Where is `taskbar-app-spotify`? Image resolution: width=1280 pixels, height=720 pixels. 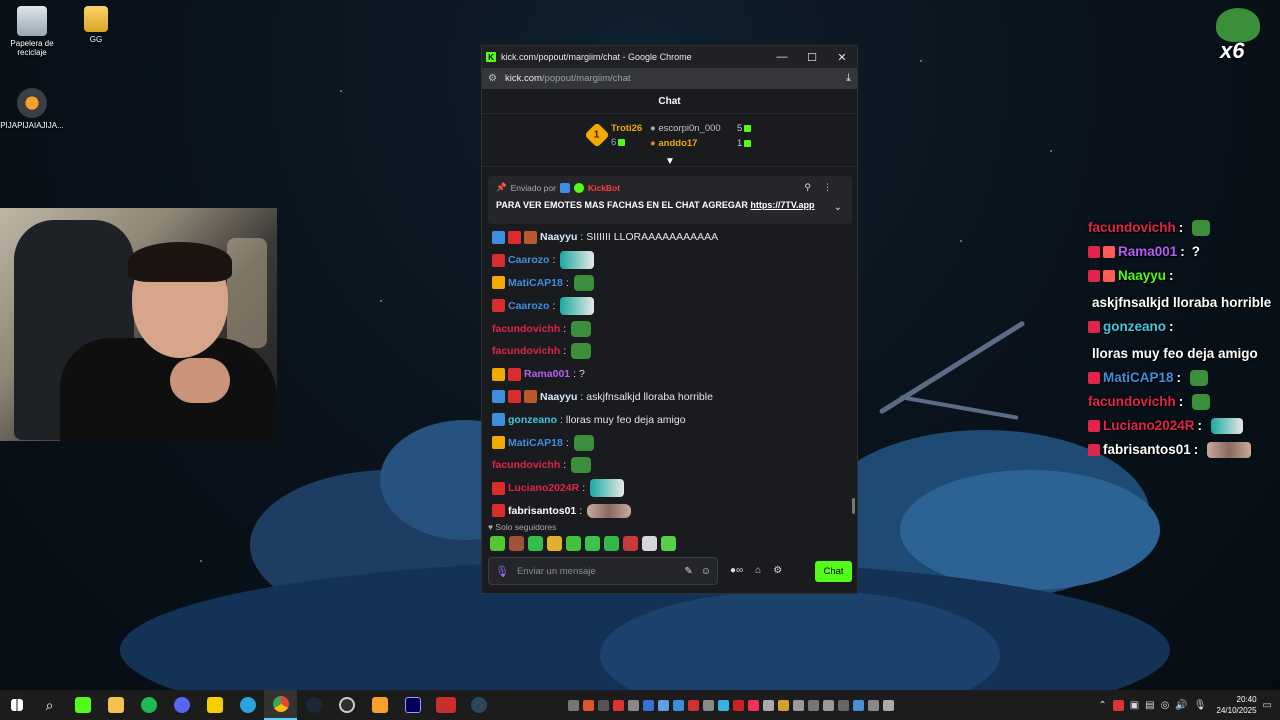
taskbar-app-spotify is located at coordinates (148, 705).